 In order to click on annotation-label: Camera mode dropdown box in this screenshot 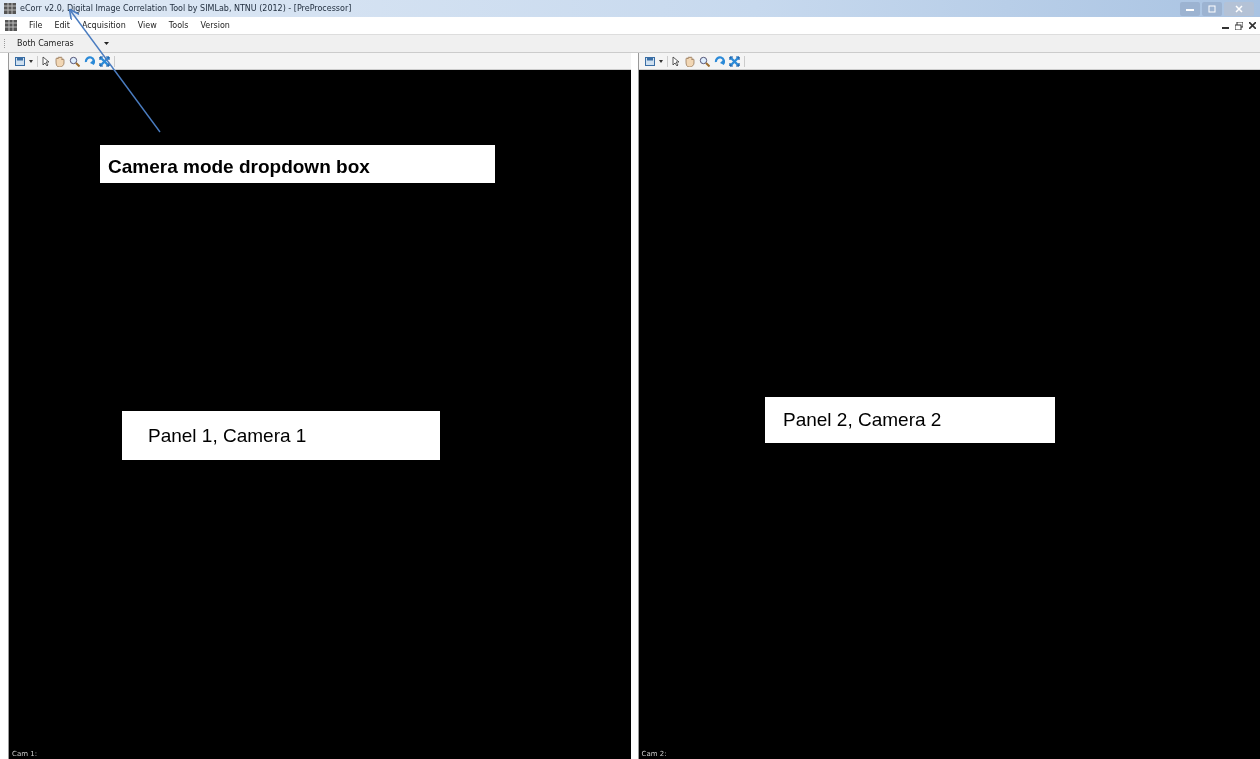, I will do `click(297, 164)`.